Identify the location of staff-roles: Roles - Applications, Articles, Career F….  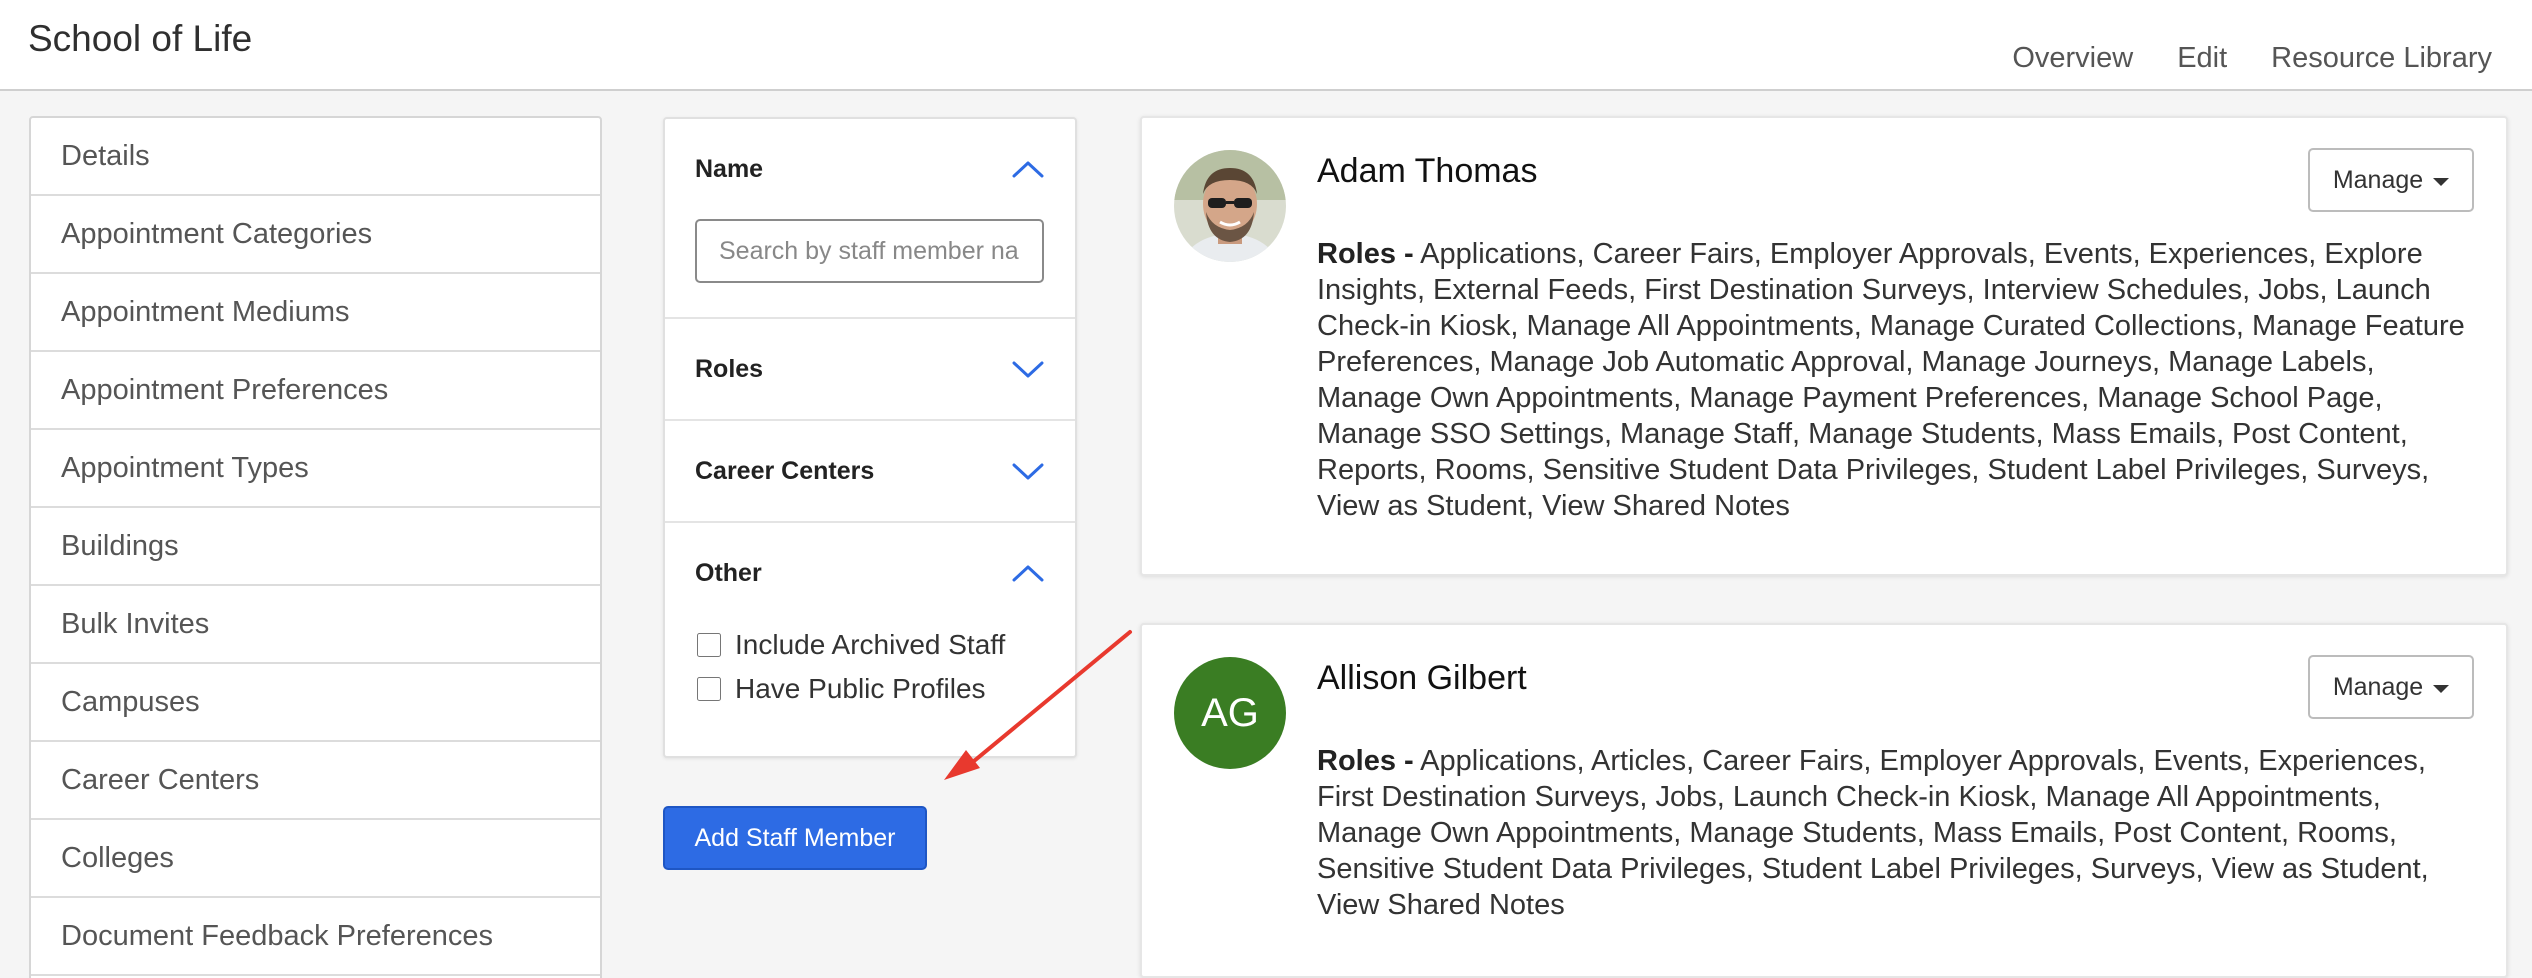
(1902, 833).